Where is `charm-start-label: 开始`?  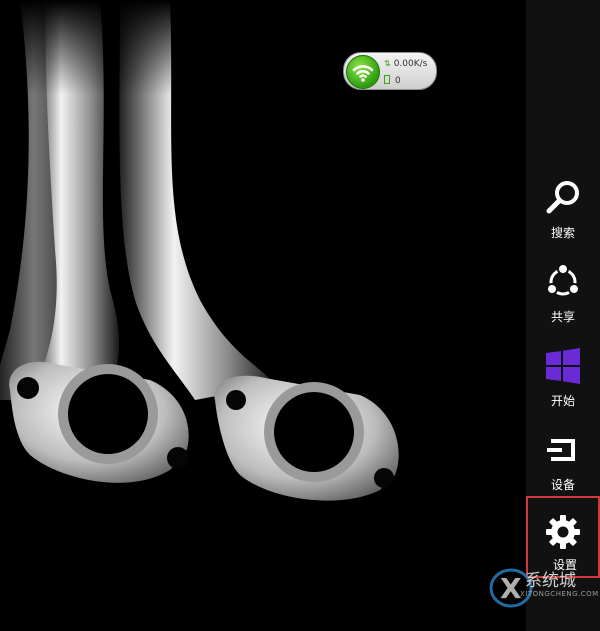 charm-start-label: 开始 is located at coordinates (562, 401).